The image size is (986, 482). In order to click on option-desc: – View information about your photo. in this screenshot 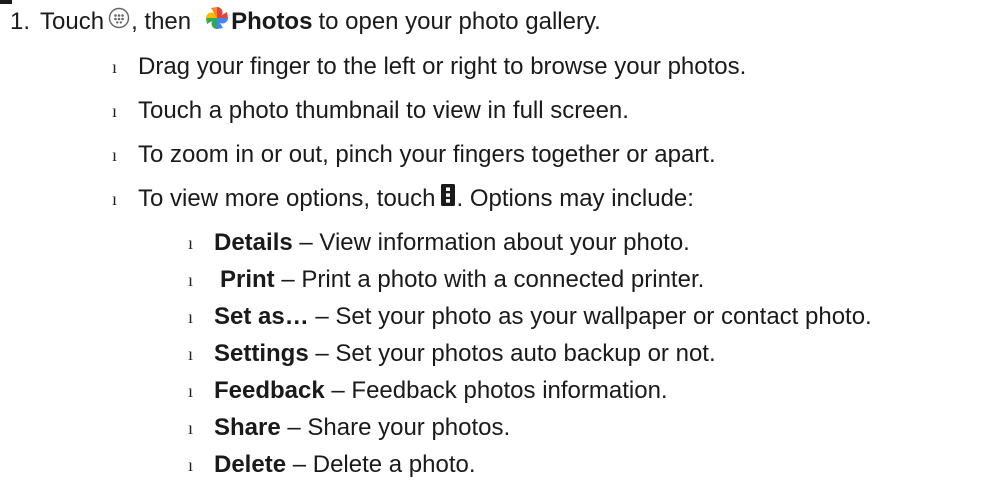, I will do `click(494, 242)`.